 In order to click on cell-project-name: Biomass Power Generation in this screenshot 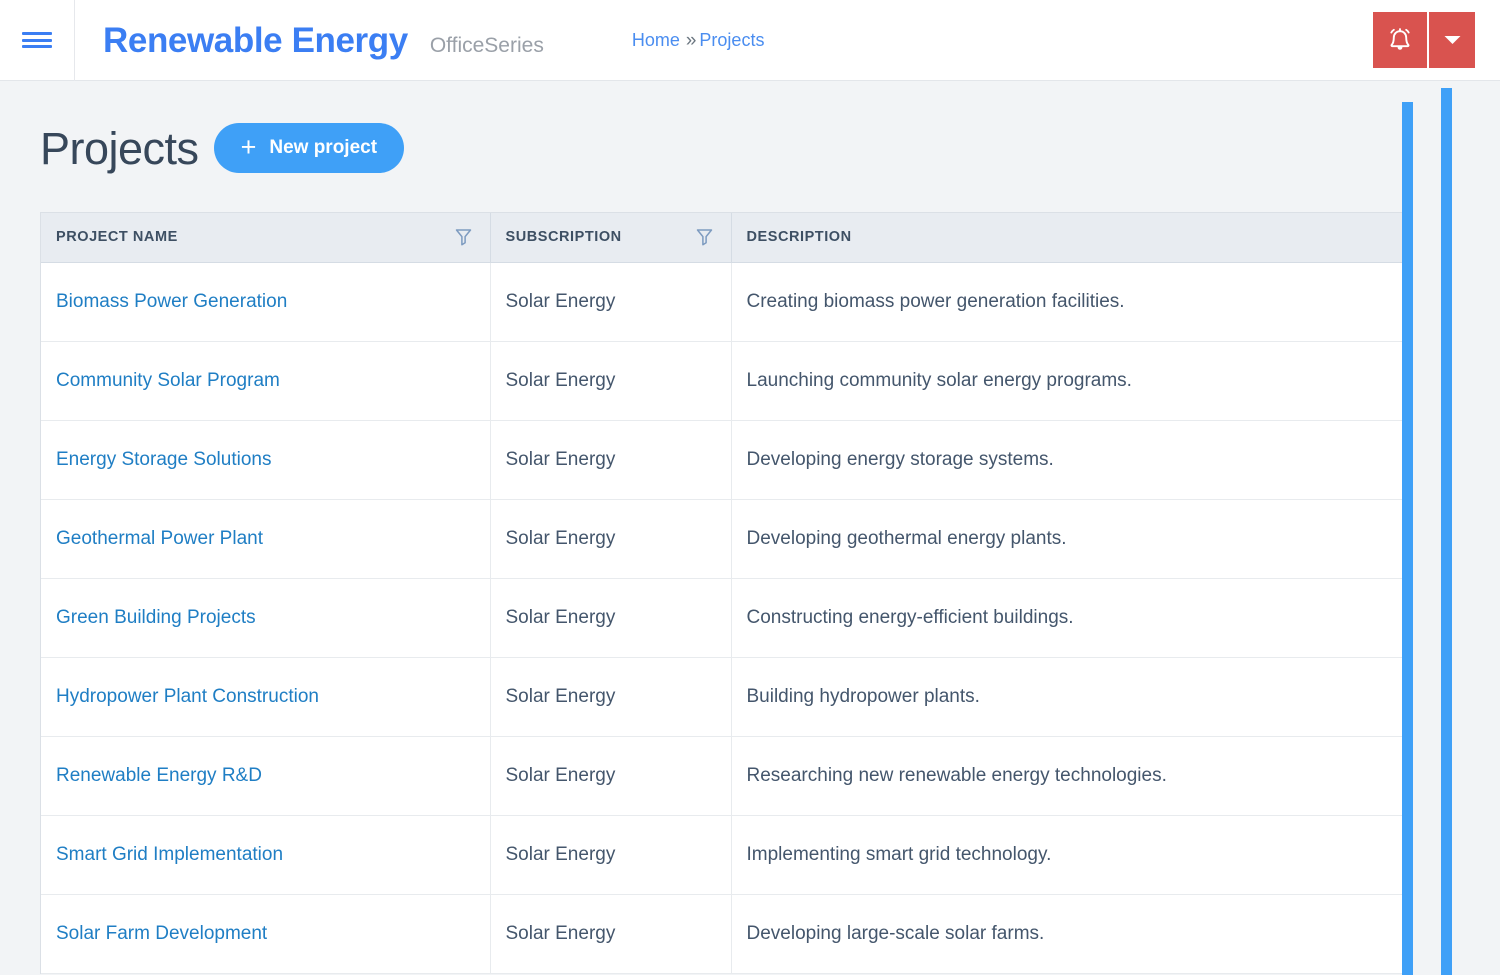, I will do `click(265, 302)`.